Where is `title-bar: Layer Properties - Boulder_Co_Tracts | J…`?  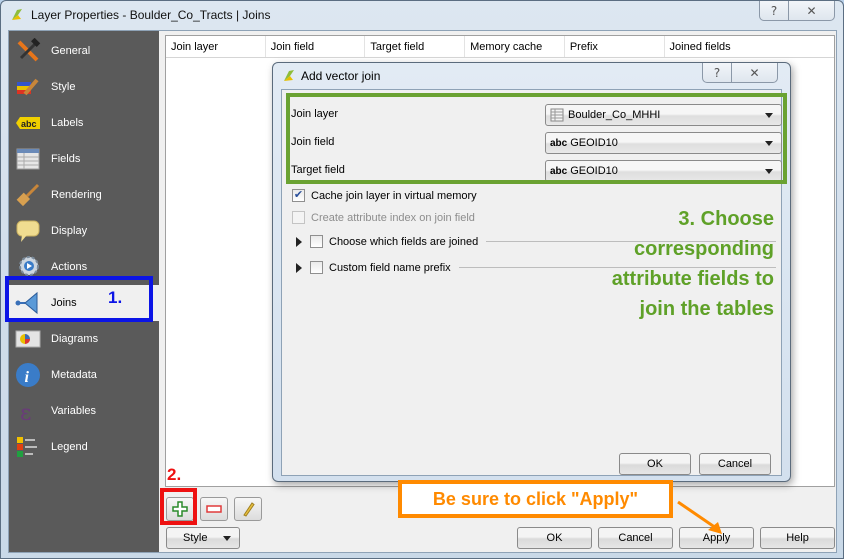
title-bar: Layer Properties - Boulder_Co_Tracts | J… is located at coordinates (422, 15).